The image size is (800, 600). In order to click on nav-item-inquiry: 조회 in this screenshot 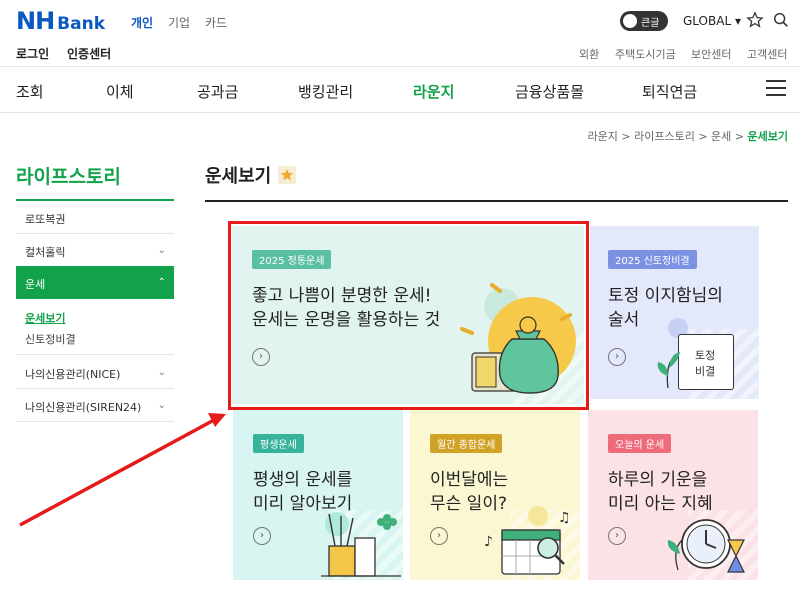, I will do `click(30, 91)`.